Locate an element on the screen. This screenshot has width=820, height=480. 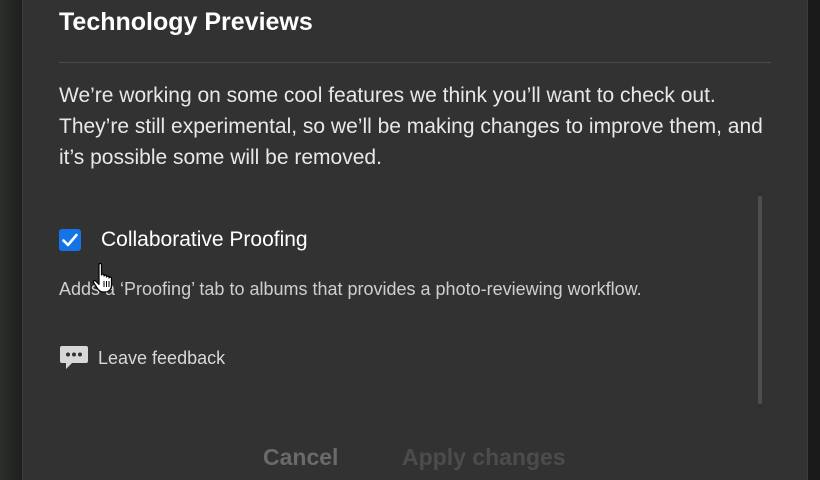
feedback-label: Leave feedback is located at coordinates (162, 357).